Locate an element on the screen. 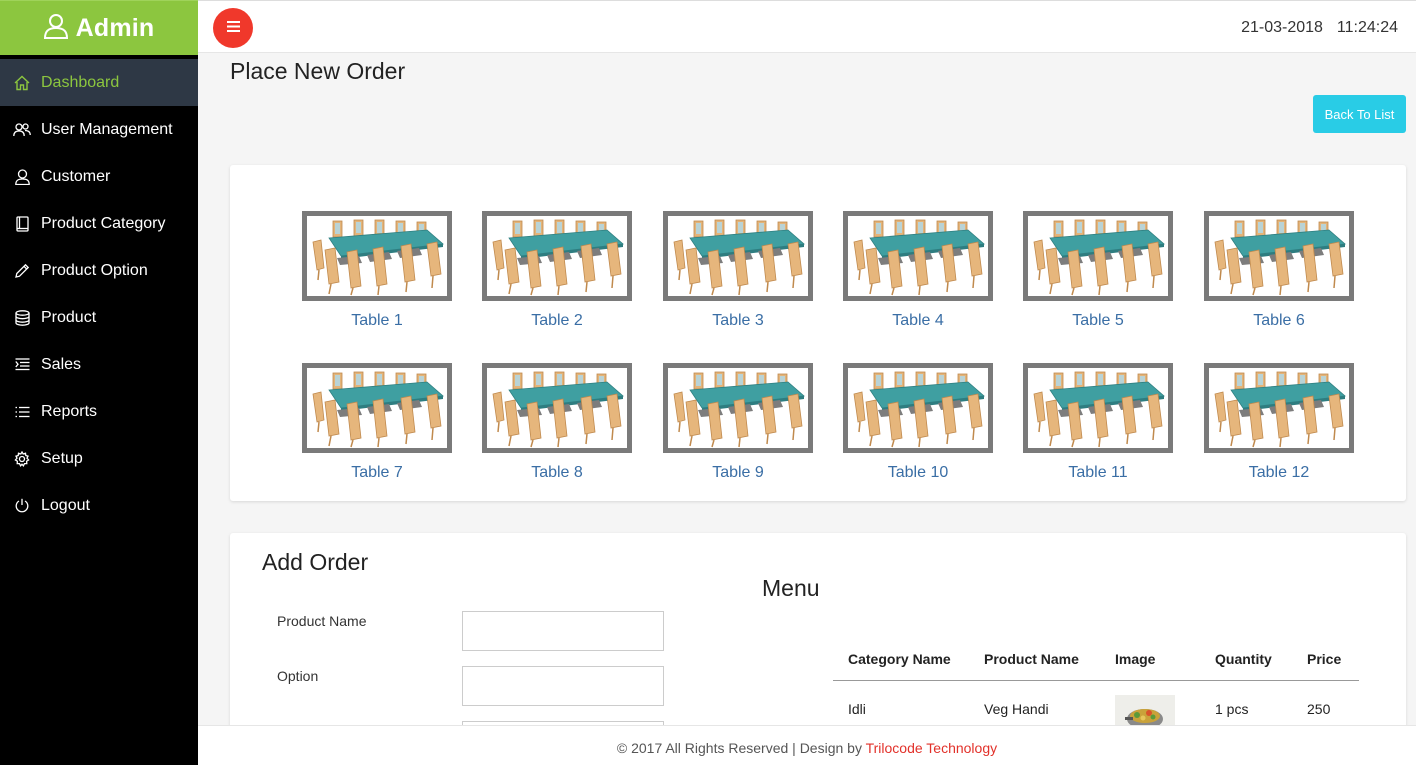 This screenshot has width=1416, height=765. option-label: Option is located at coordinates (298, 676).